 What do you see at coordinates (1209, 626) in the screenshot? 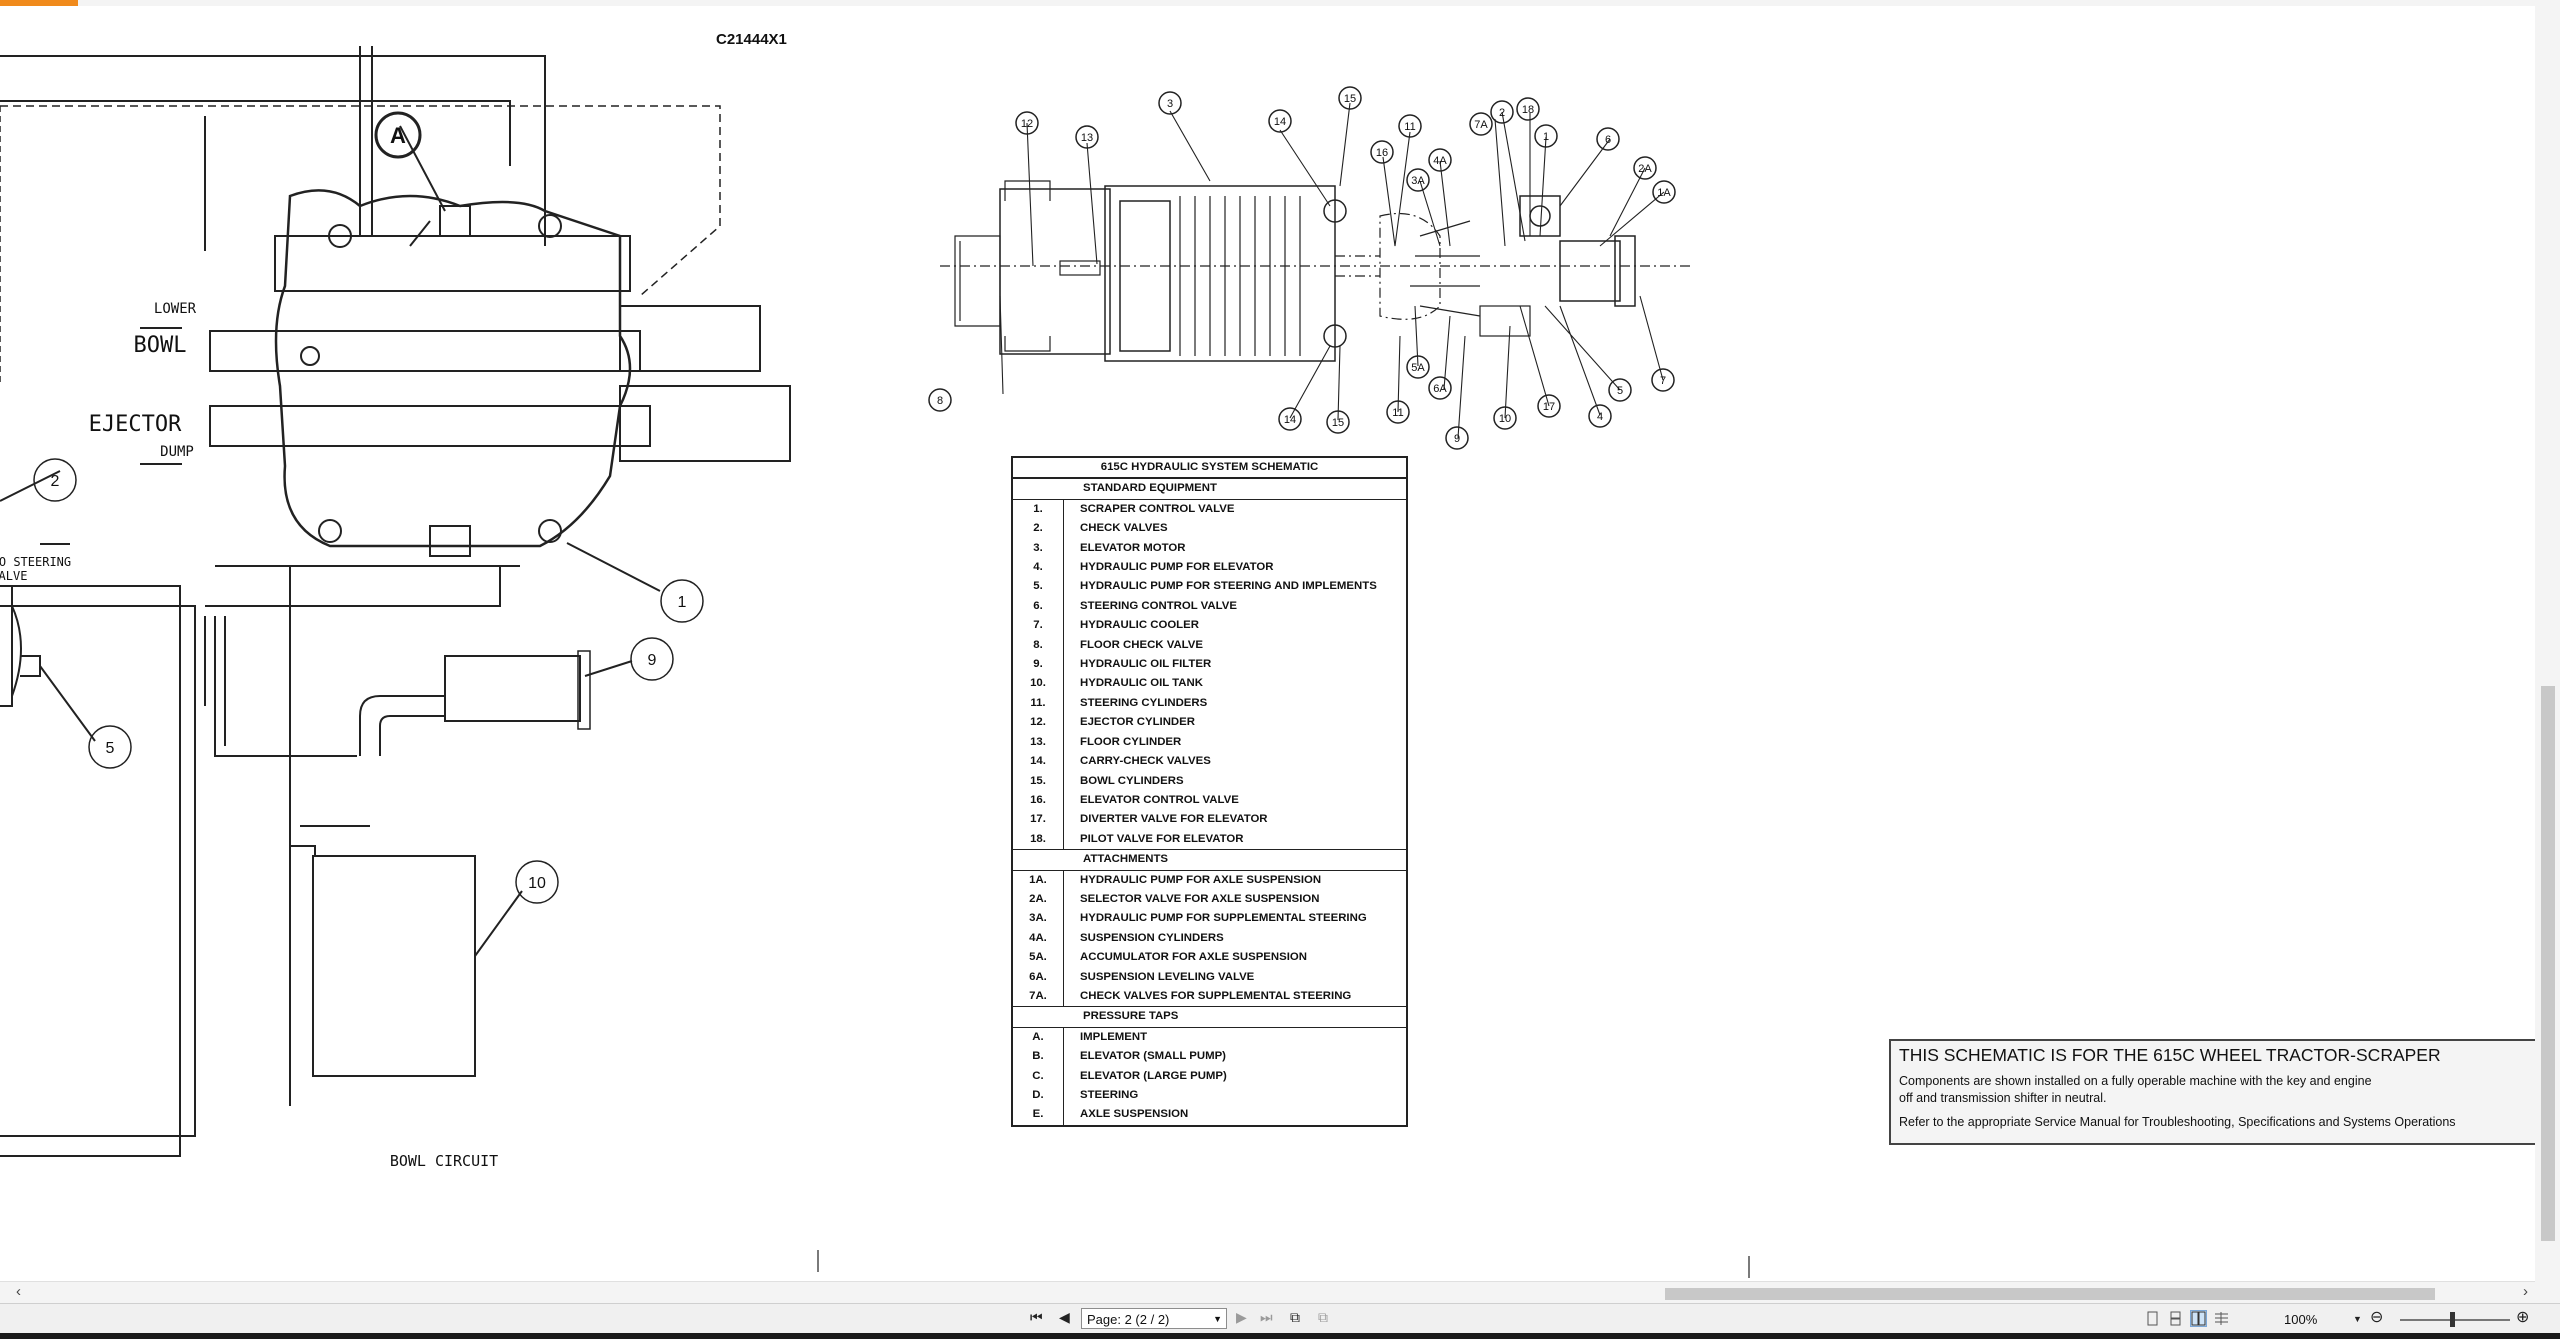
I see `legend-row: 7. HYDRAULIC COOLER` at bounding box center [1209, 626].